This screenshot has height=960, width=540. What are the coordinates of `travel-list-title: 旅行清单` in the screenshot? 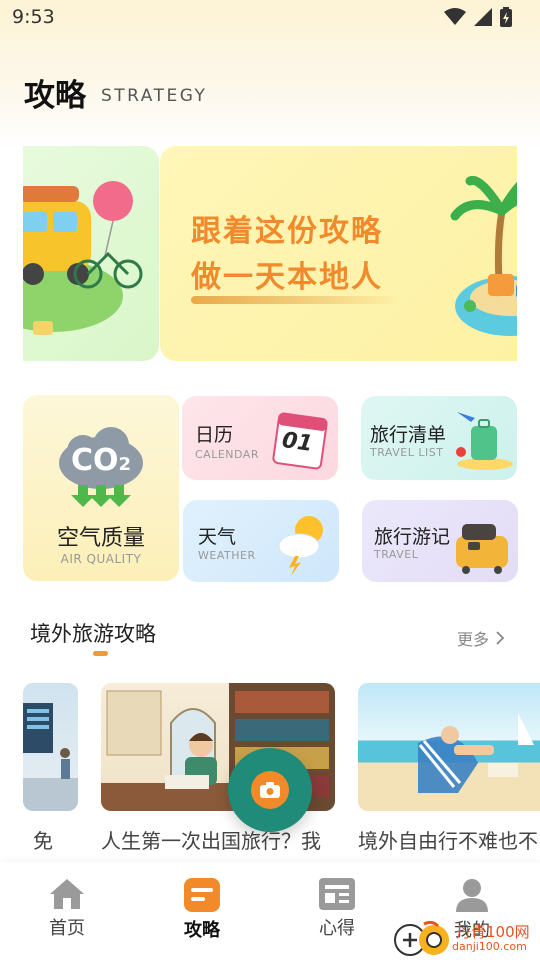 It's located at (408, 435).